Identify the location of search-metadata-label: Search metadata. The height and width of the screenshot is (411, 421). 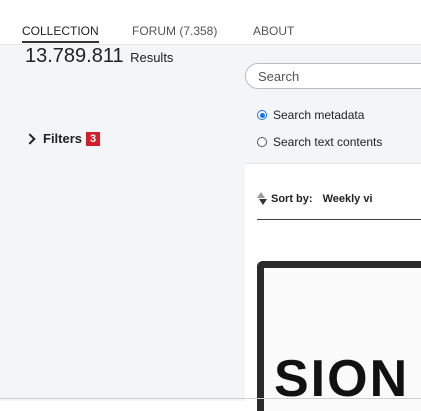
(319, 115).